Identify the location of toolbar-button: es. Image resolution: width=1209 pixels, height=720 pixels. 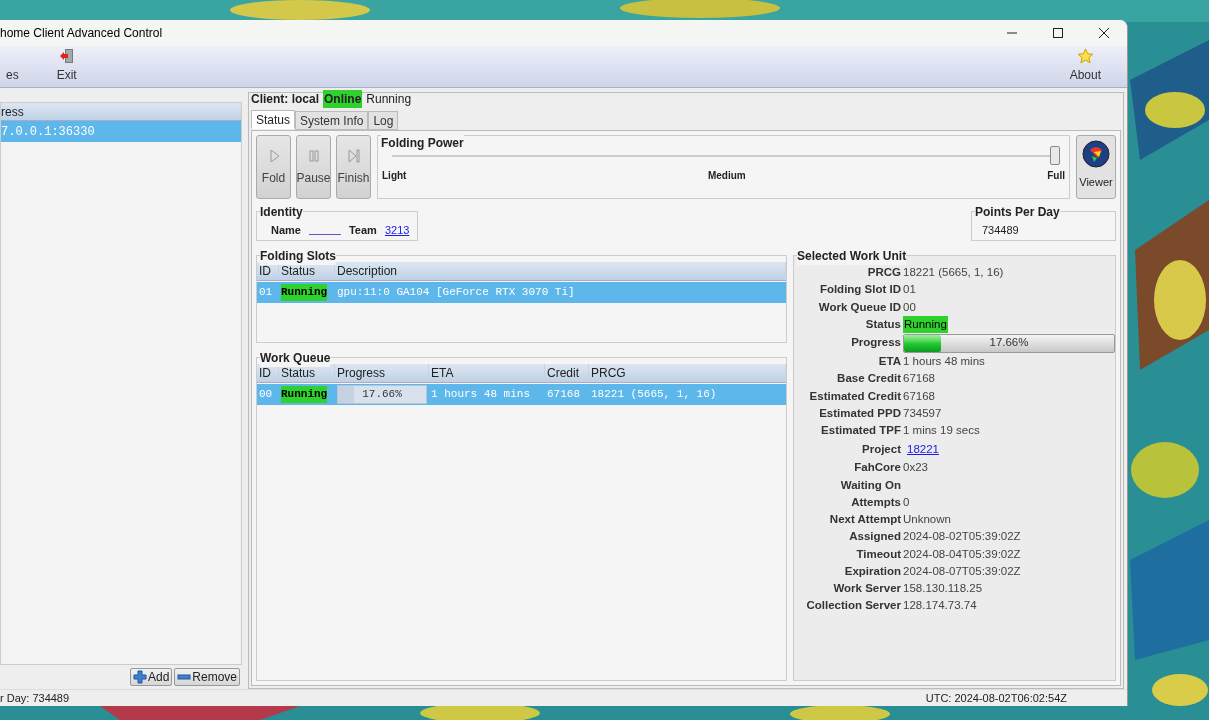
(12, 66).